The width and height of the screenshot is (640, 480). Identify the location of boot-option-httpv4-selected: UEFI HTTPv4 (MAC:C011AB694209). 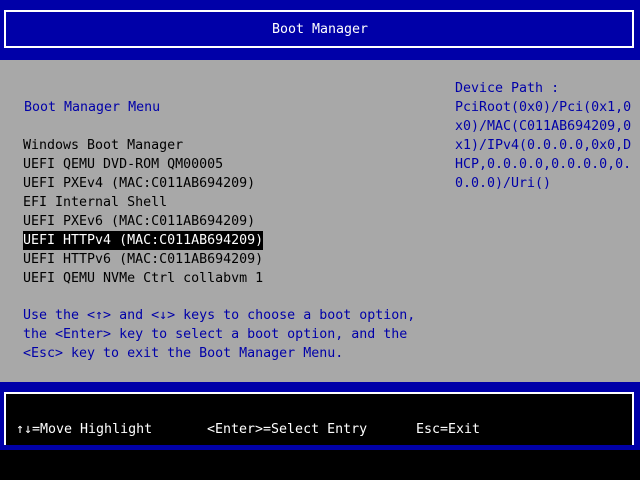
(238, 240).